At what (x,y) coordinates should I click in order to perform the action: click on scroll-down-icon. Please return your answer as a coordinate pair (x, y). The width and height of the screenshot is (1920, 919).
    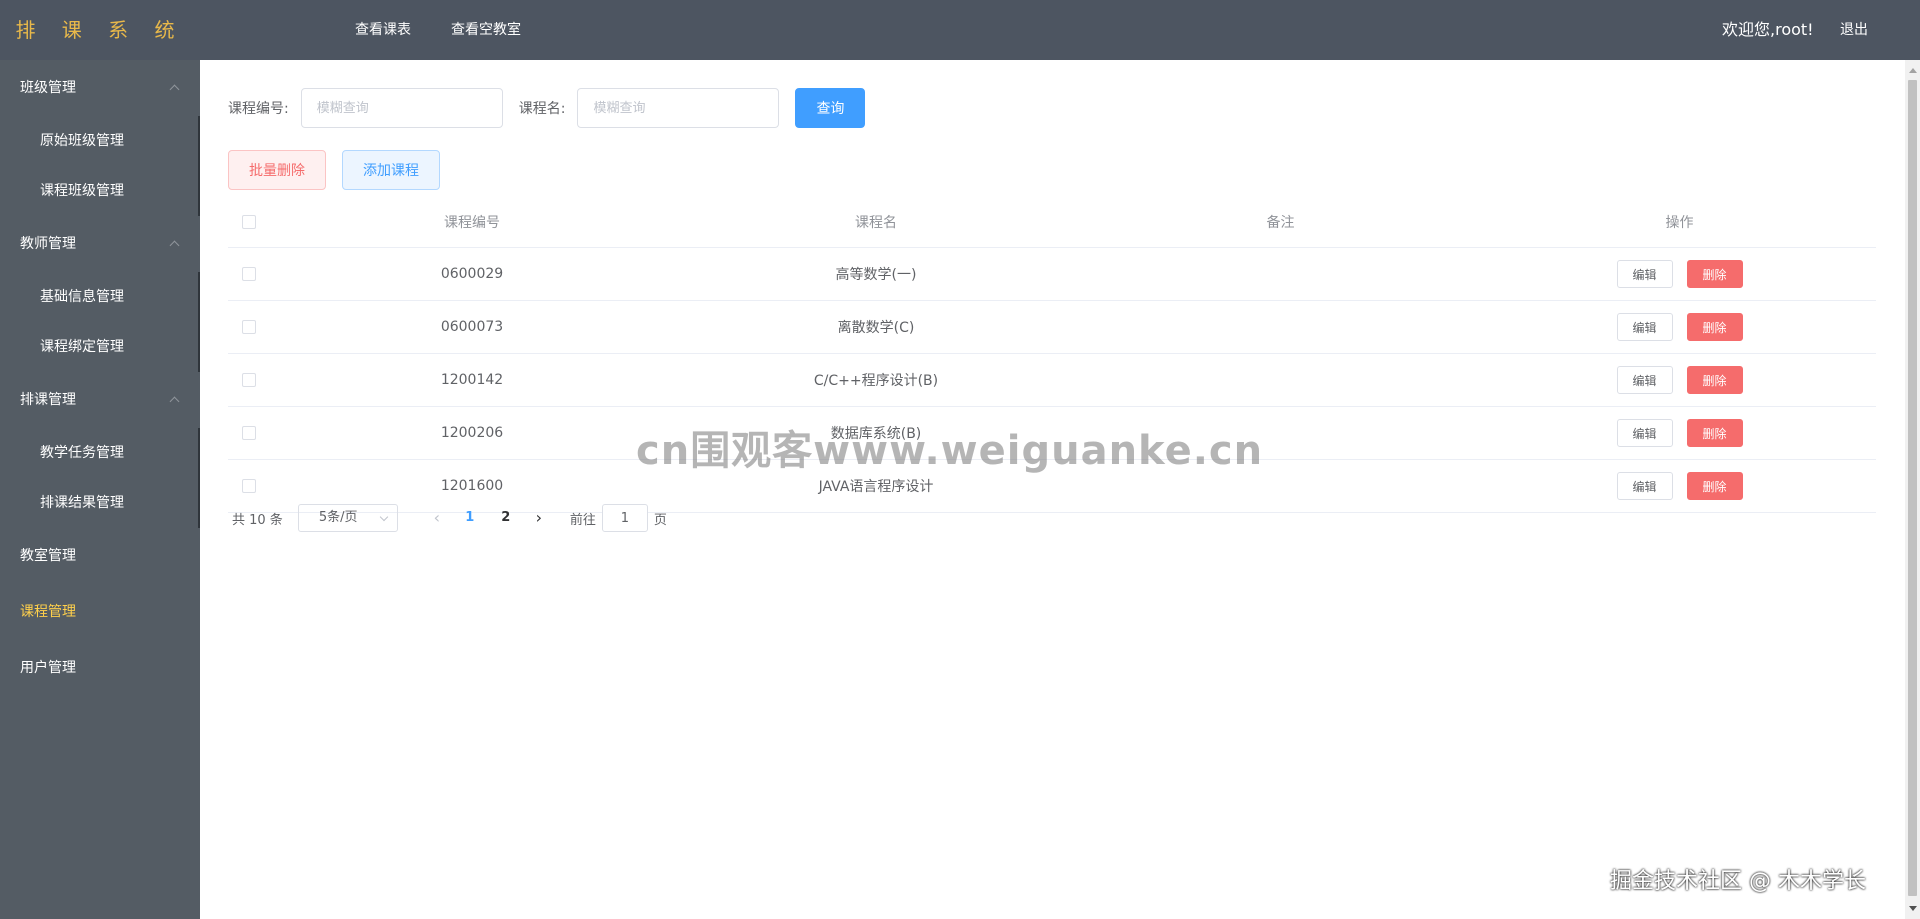
    Looking at the image, I should click on (1913, 908).